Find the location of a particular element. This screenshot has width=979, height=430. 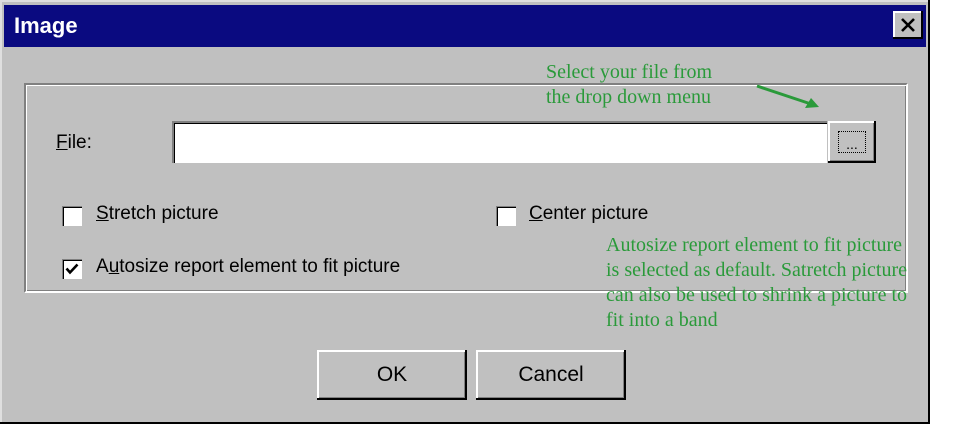

center-picture-label: Center picture is located at coordinates (588, 214).